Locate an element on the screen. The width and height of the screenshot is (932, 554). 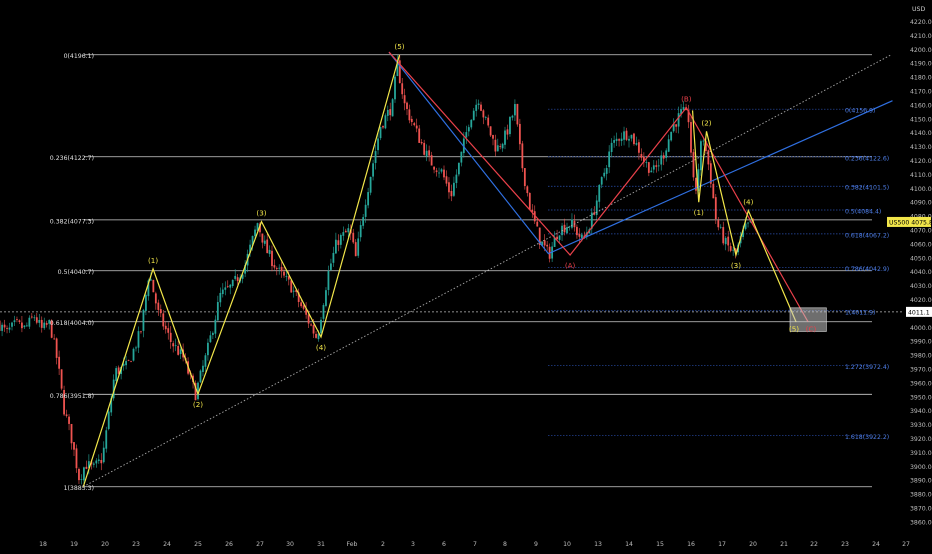
fib-extension-label: 1(4011.9) is located at coordinates (860, 312).